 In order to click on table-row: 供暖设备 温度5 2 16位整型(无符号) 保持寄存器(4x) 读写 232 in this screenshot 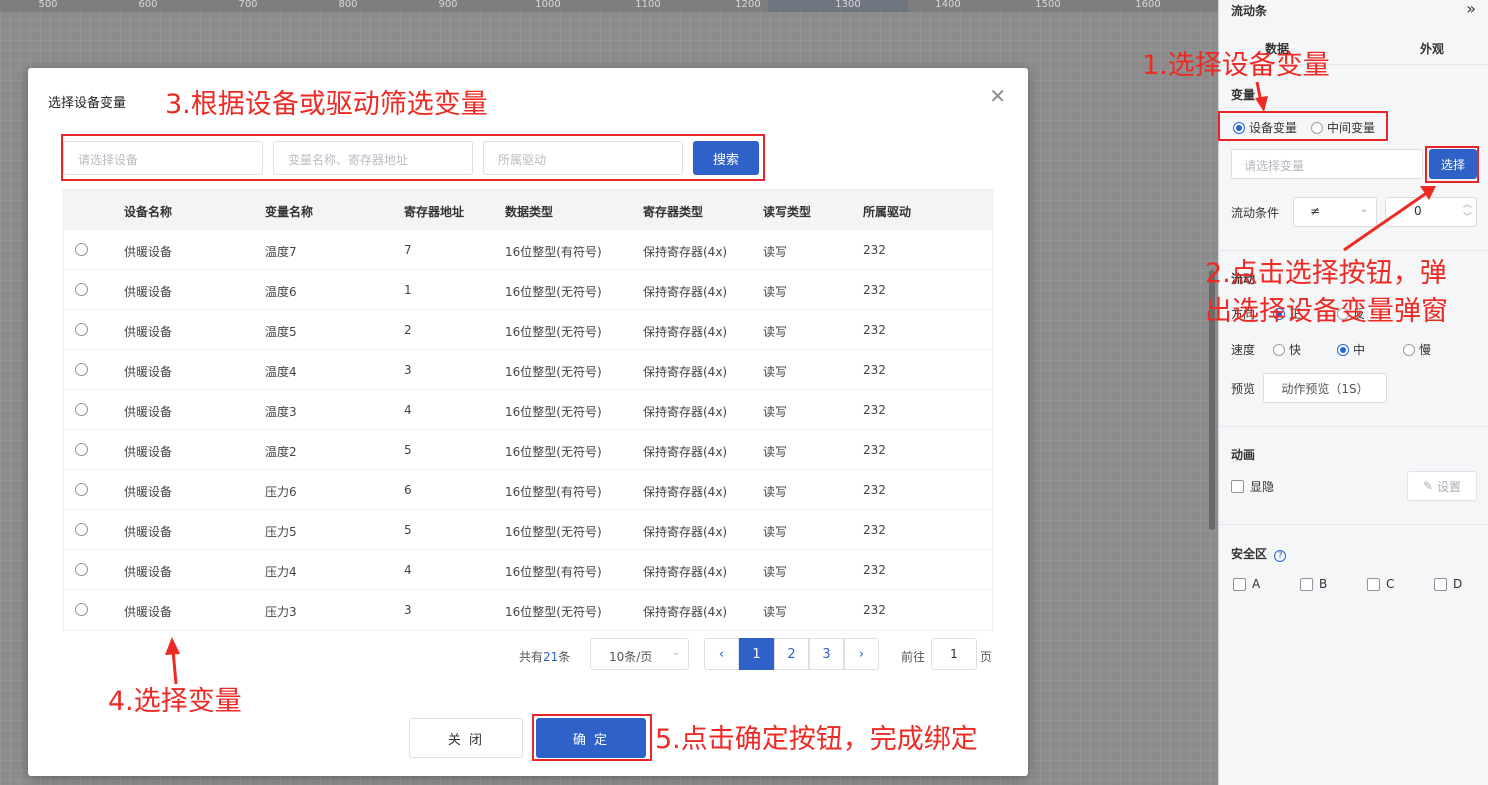, I will do `click(528, 330)`.